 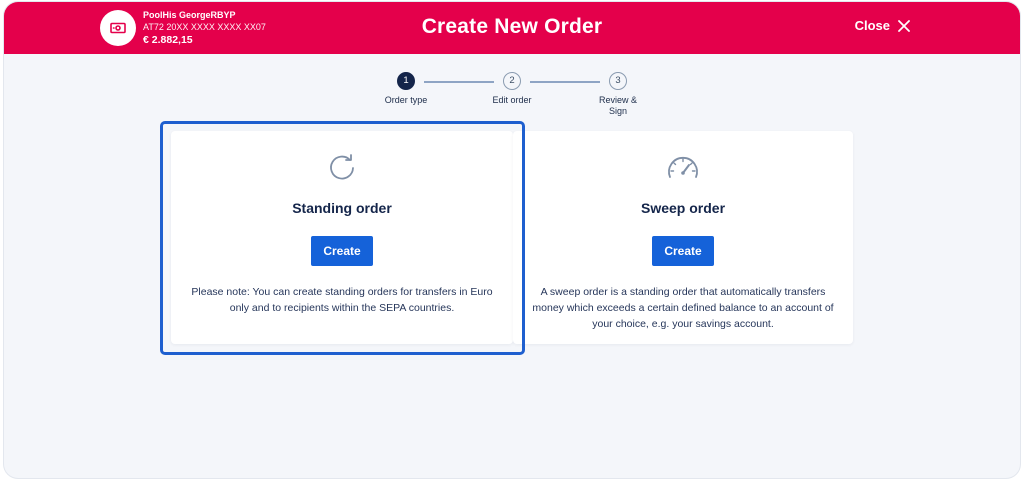 What do you see at coordinates (512, 81) in the screenshot?
I see `step-number: 2` at bounding box center [512, 81].